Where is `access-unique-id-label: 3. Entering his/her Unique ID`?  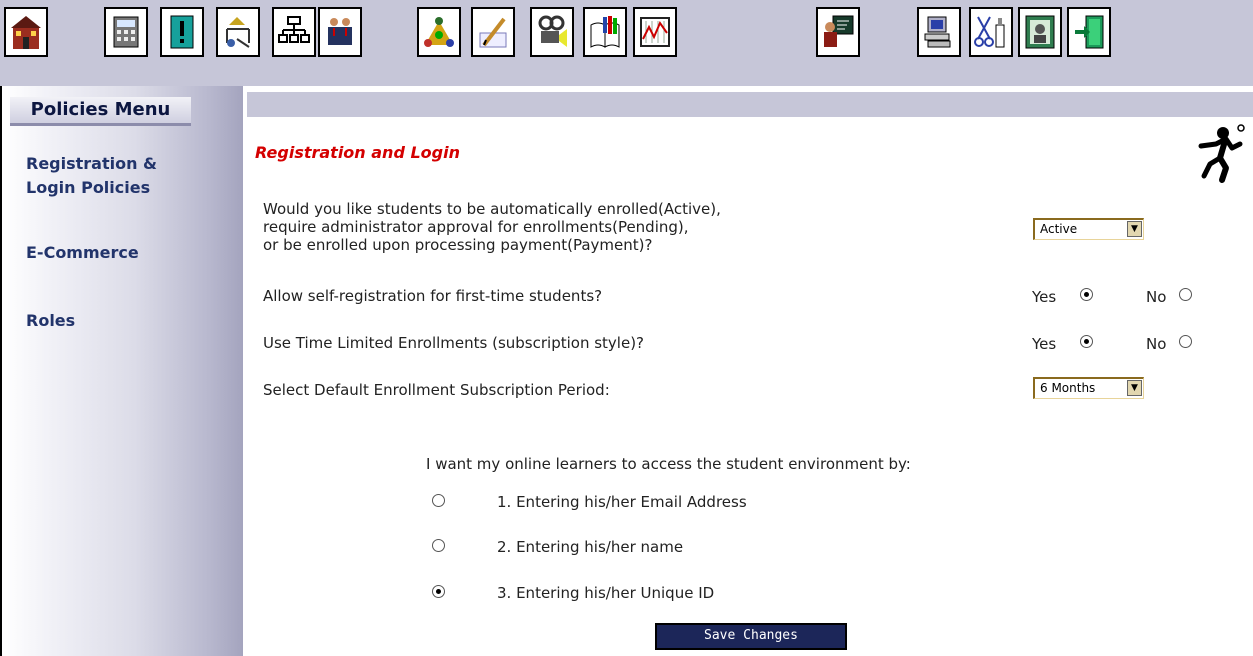 access-unique-id-label: 3. Entering his/her Unique ID is located at coordinates (606, 593).